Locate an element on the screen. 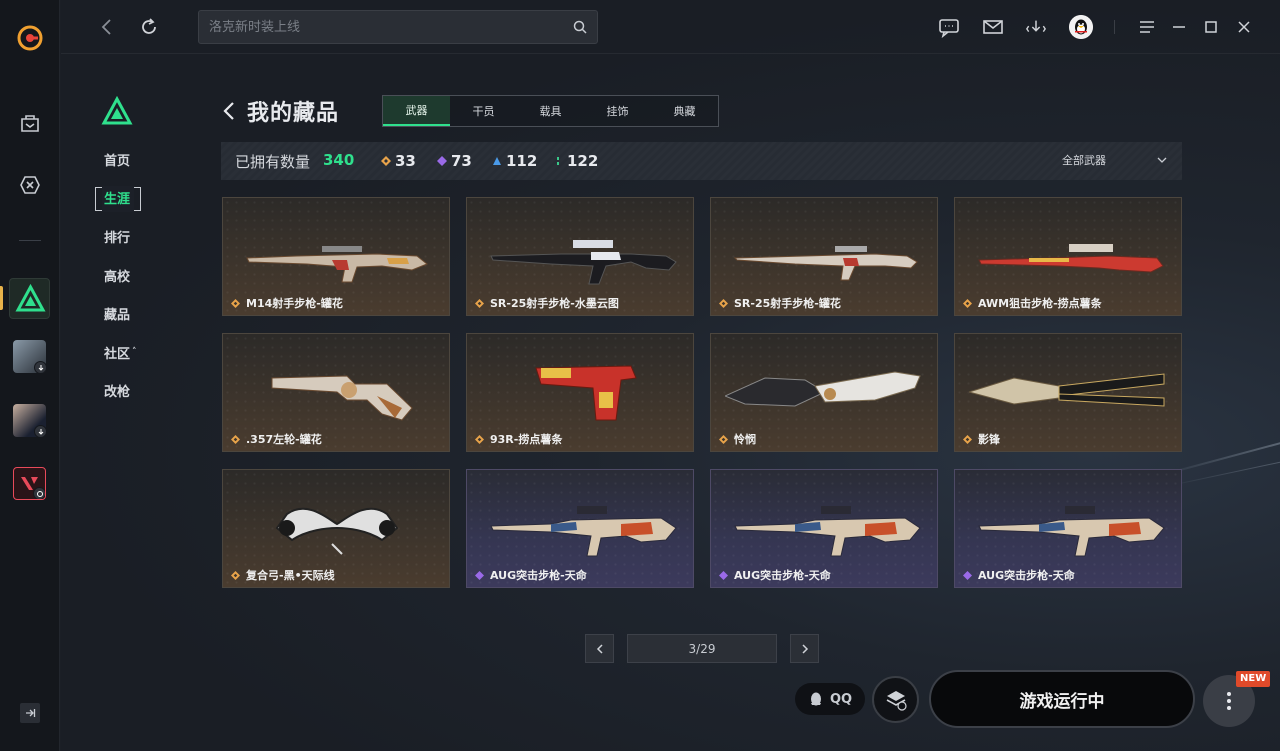  item-name: SR-25射手步枪-水墨云图 is located at coordinates (547, 303).